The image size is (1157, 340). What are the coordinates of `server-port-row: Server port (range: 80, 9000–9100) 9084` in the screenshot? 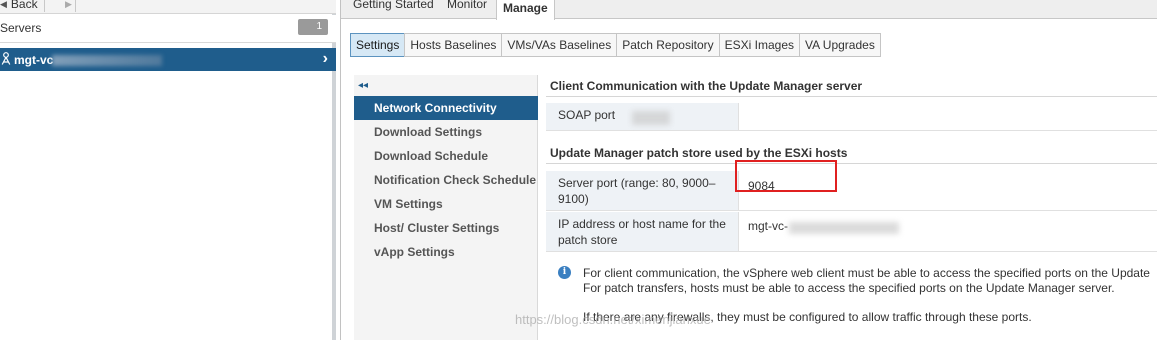 It's located at (851, 191).